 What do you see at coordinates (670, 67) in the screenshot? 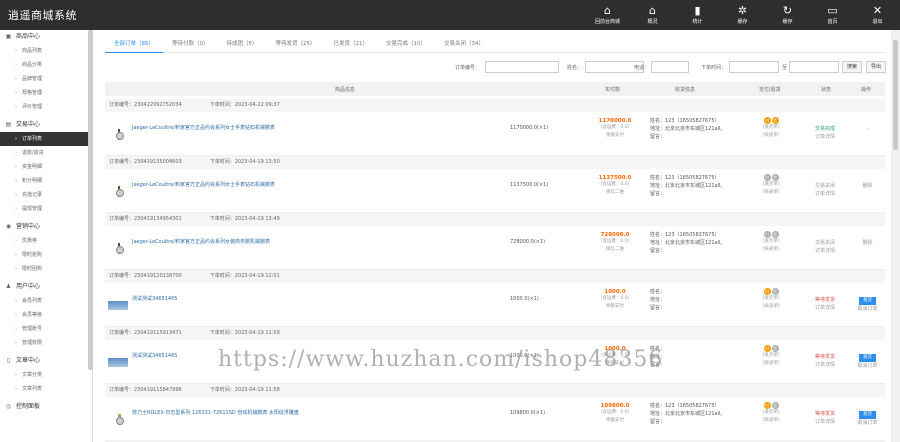
I see `phone-input` at bounding box center [670, 67].